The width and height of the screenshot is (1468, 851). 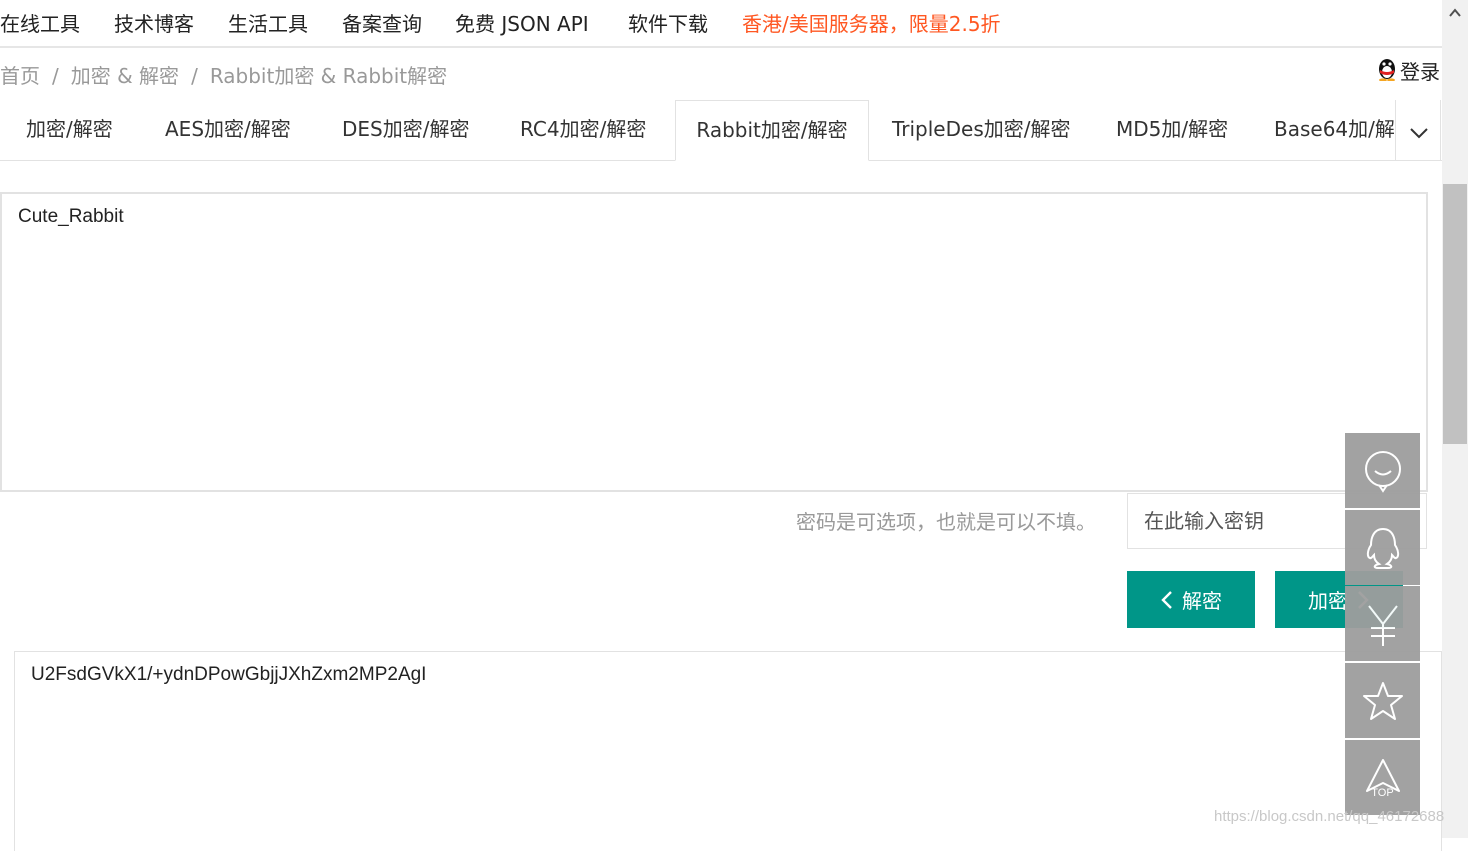 What do you see at coordinates (69, 130) in the screenshot?
I see `tab-generic-crypto: 加密/解密` at bounding box center [69, 130].